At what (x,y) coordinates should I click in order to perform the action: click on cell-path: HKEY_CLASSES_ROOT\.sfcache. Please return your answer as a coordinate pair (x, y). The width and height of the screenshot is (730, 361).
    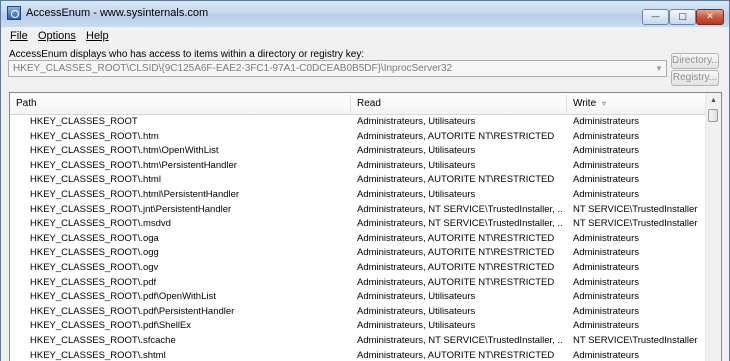
    Looking at the image, I should click on (103, 340).